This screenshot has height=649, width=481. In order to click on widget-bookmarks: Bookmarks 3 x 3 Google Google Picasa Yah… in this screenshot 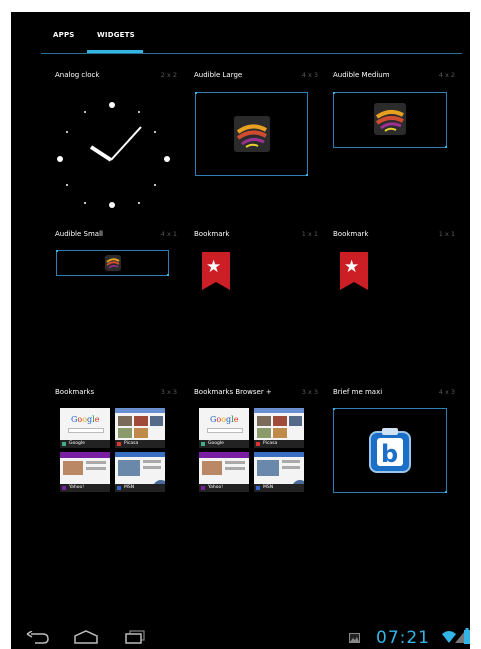, I will do `click(116, 448)`.